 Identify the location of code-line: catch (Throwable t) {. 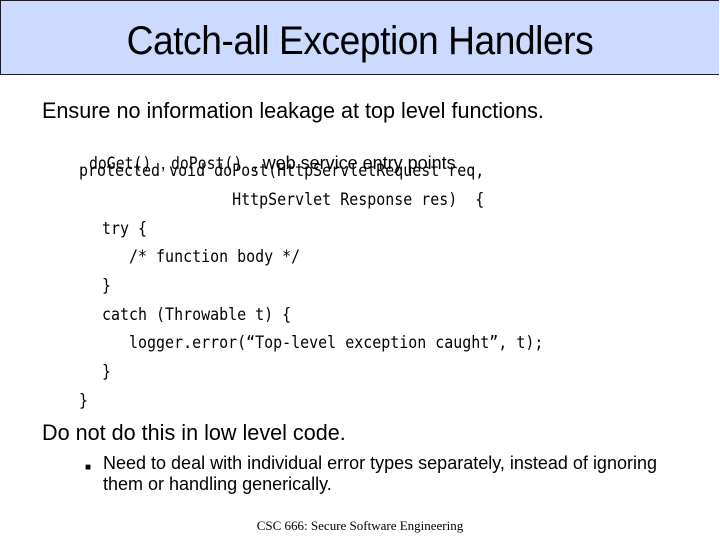
(188, 315).